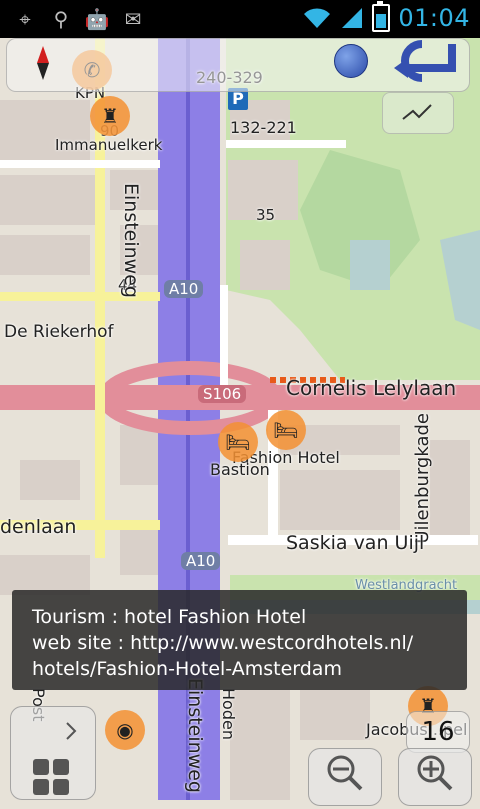 The image size is (480, 809). I want to click on zoom-in-icon, so click(435, 773).